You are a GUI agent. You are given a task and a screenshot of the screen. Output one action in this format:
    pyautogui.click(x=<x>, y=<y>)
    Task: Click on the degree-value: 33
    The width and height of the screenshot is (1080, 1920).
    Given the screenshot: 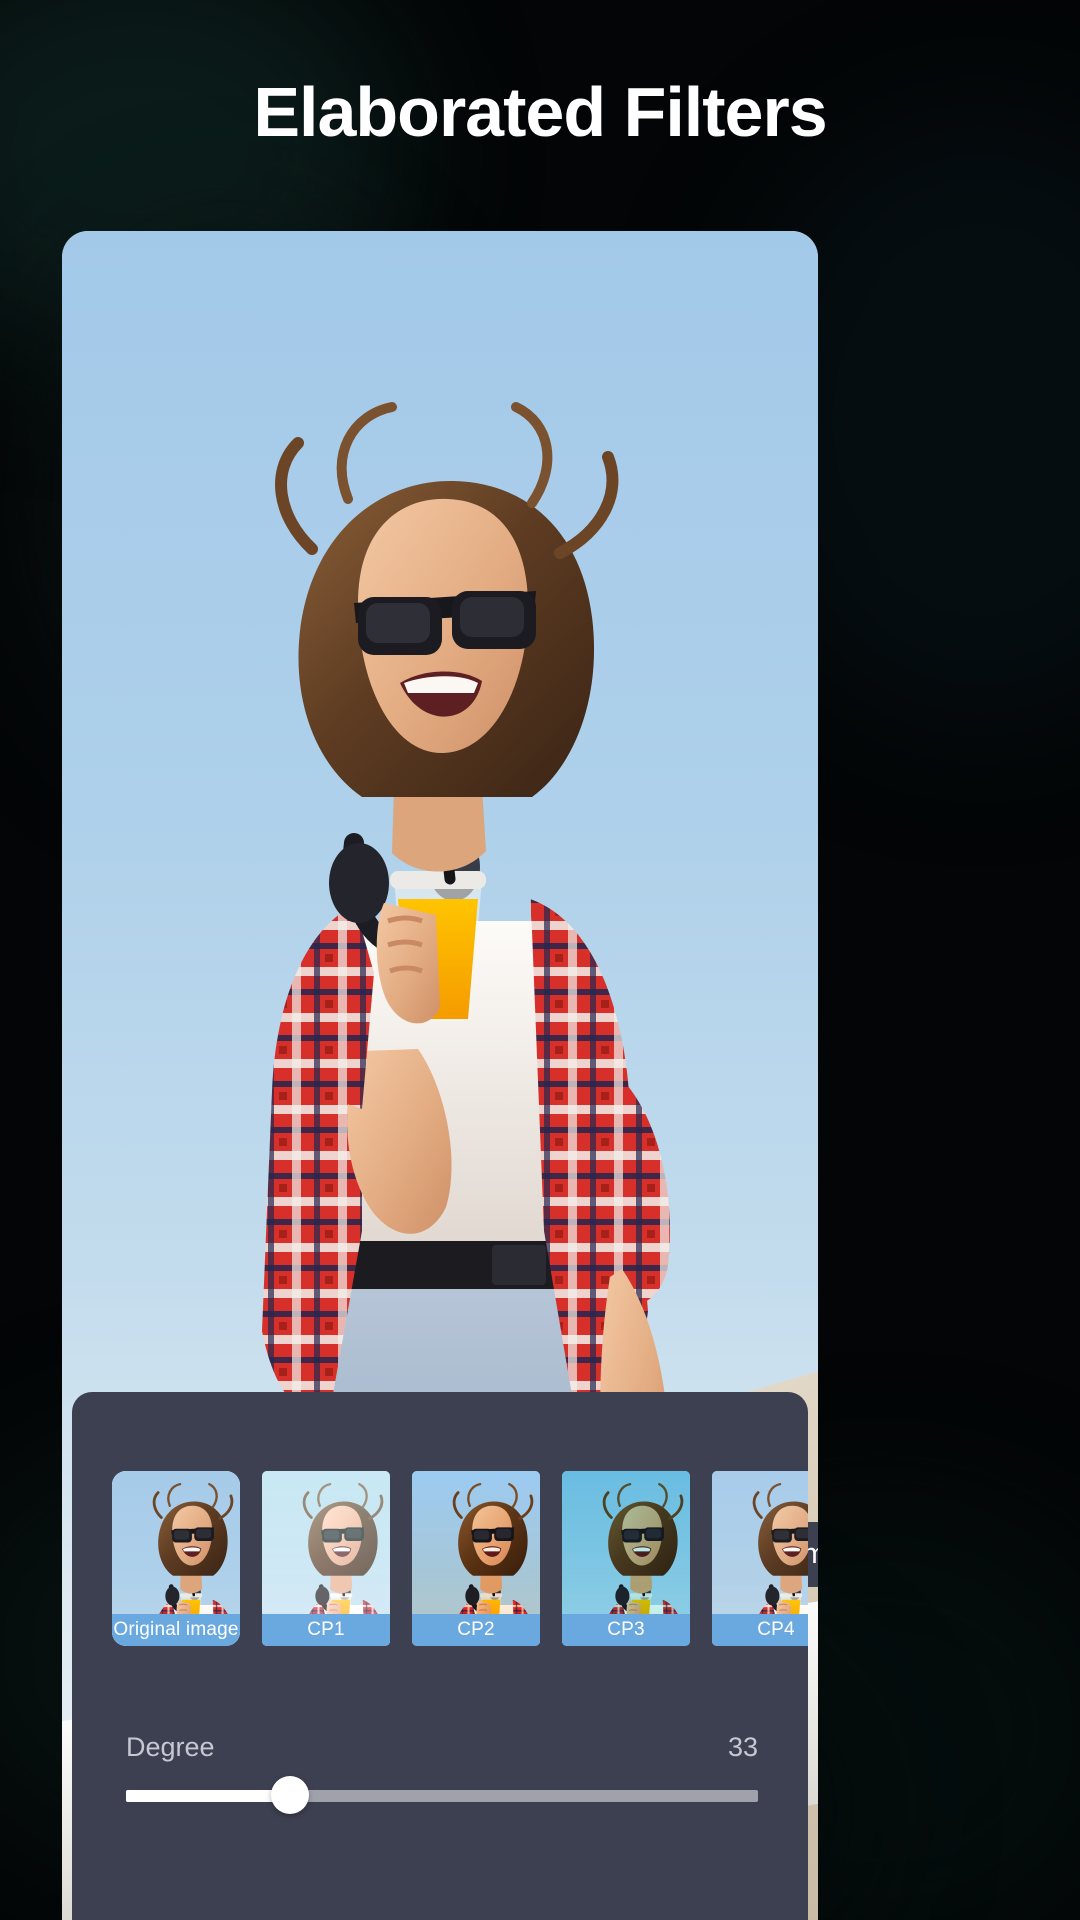 What is the action you would take?
    pyautogui.click(x=742, y=1747)
    